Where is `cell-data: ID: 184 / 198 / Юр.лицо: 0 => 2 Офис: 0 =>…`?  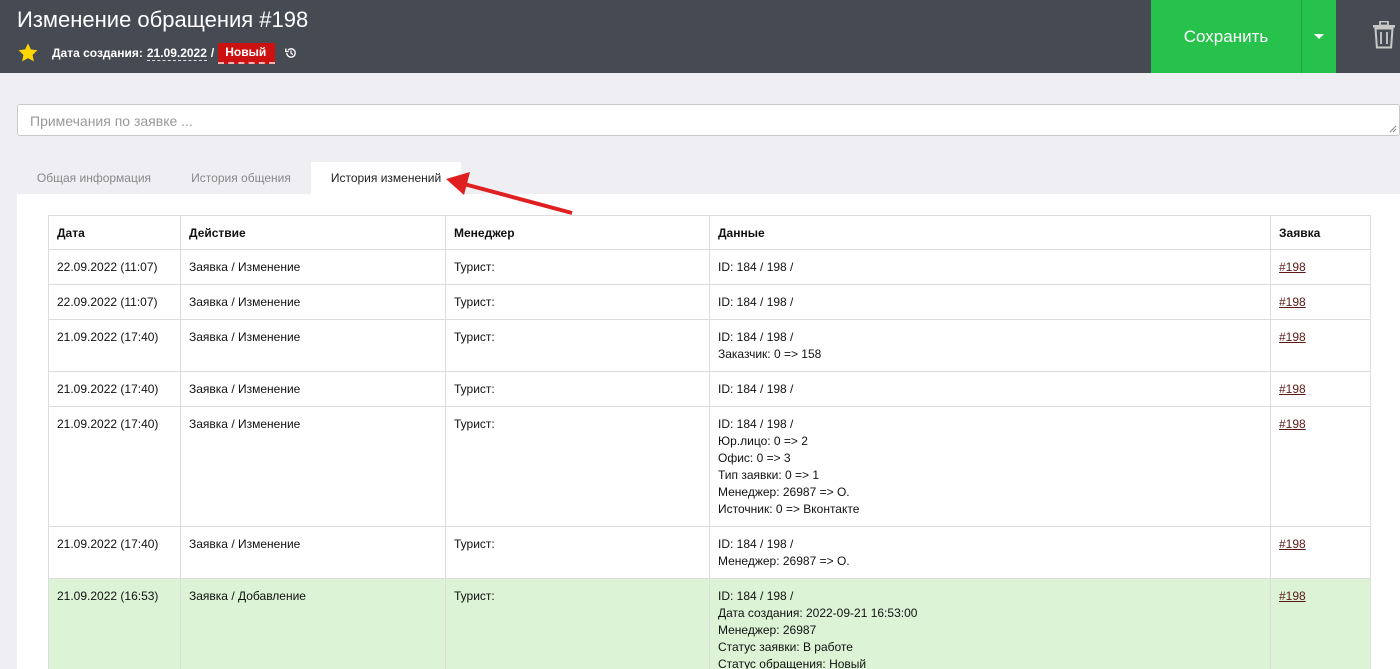
cell-data: ID: 184 / 198 / Юр.лицо: 0 => 2 Офис: 0 =>… is located at coordinates (990, 466).